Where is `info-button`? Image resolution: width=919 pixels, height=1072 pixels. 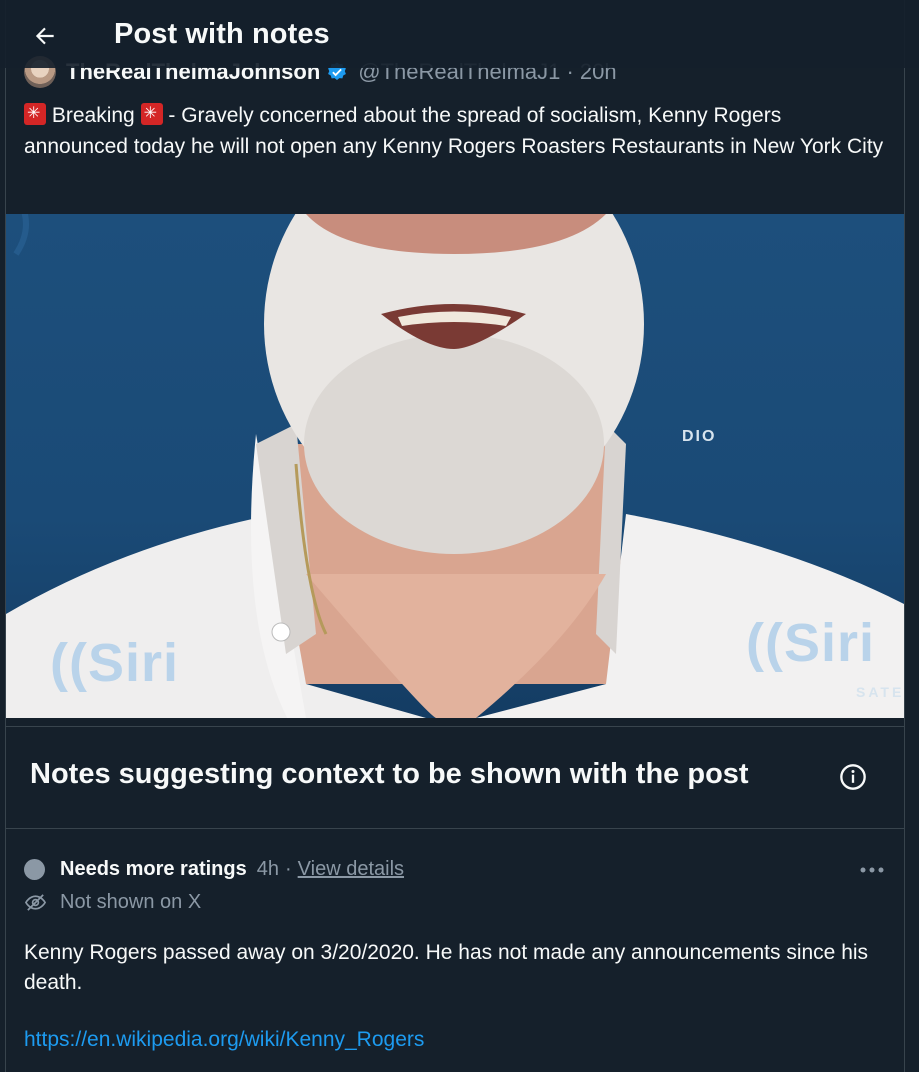
info-button is located at coordinates (853, 777).